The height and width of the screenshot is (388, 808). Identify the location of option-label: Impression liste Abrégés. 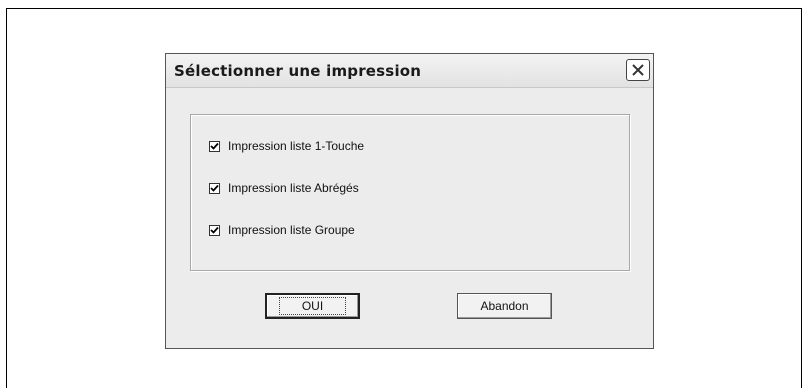
(293, 188).